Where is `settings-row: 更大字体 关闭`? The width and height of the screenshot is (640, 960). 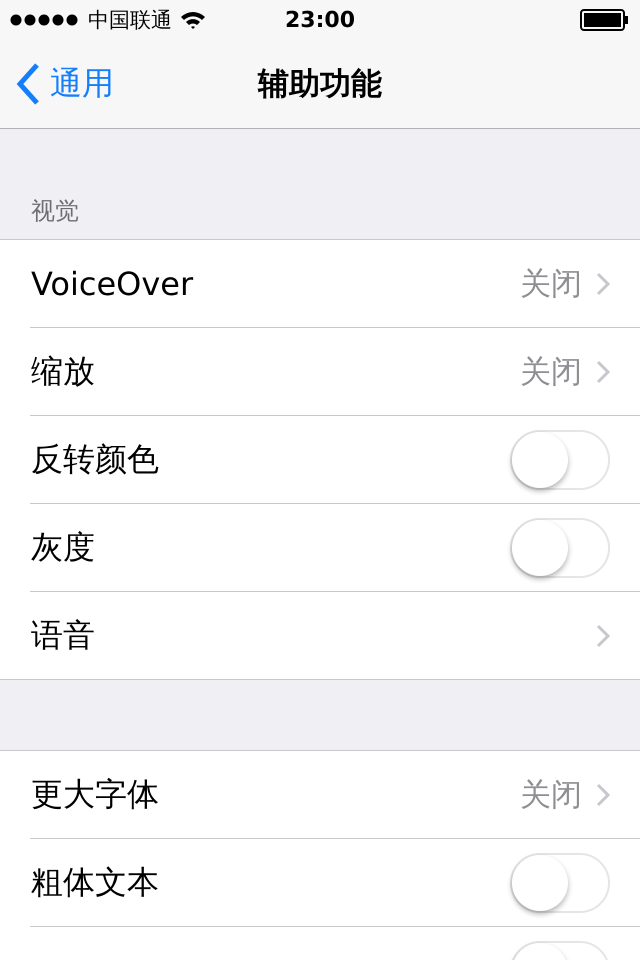
settings-row: 更大字体 关闭 is located at coordinates (320, 794).